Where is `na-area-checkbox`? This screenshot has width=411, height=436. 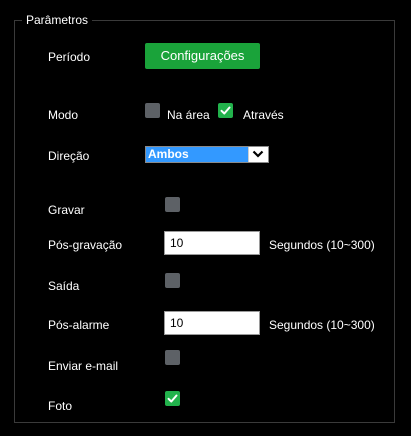
na-area-checkbox is located at coordinates (152, 110).